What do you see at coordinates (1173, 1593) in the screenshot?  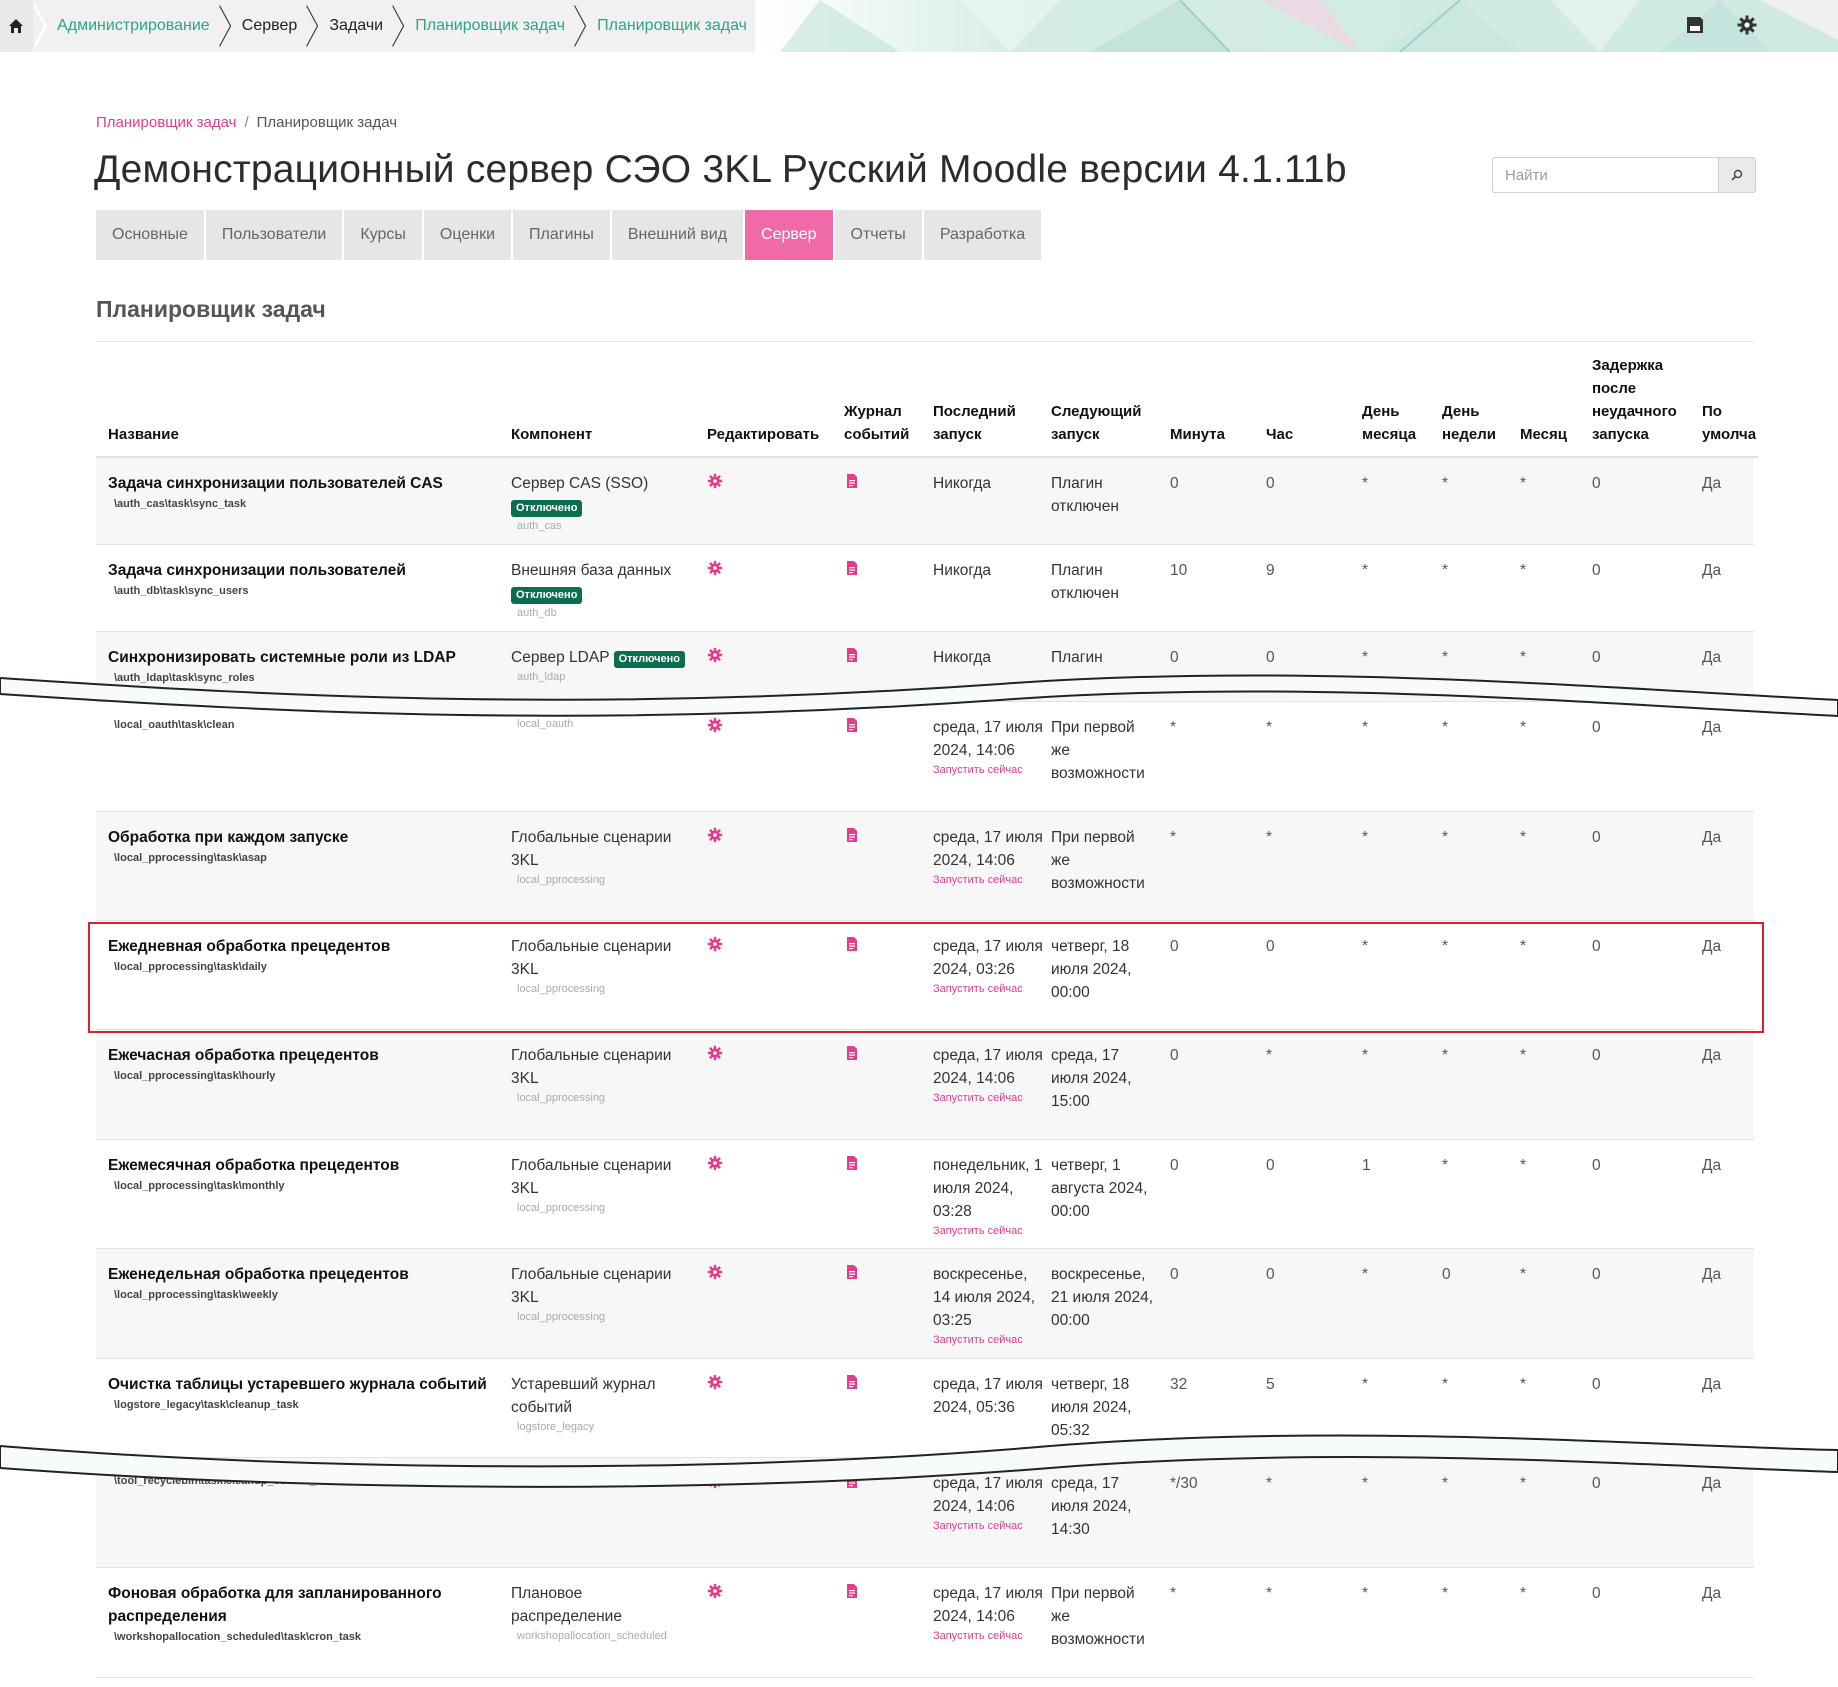 I see `minute-value: *` at bounding box center [1173, 1593].